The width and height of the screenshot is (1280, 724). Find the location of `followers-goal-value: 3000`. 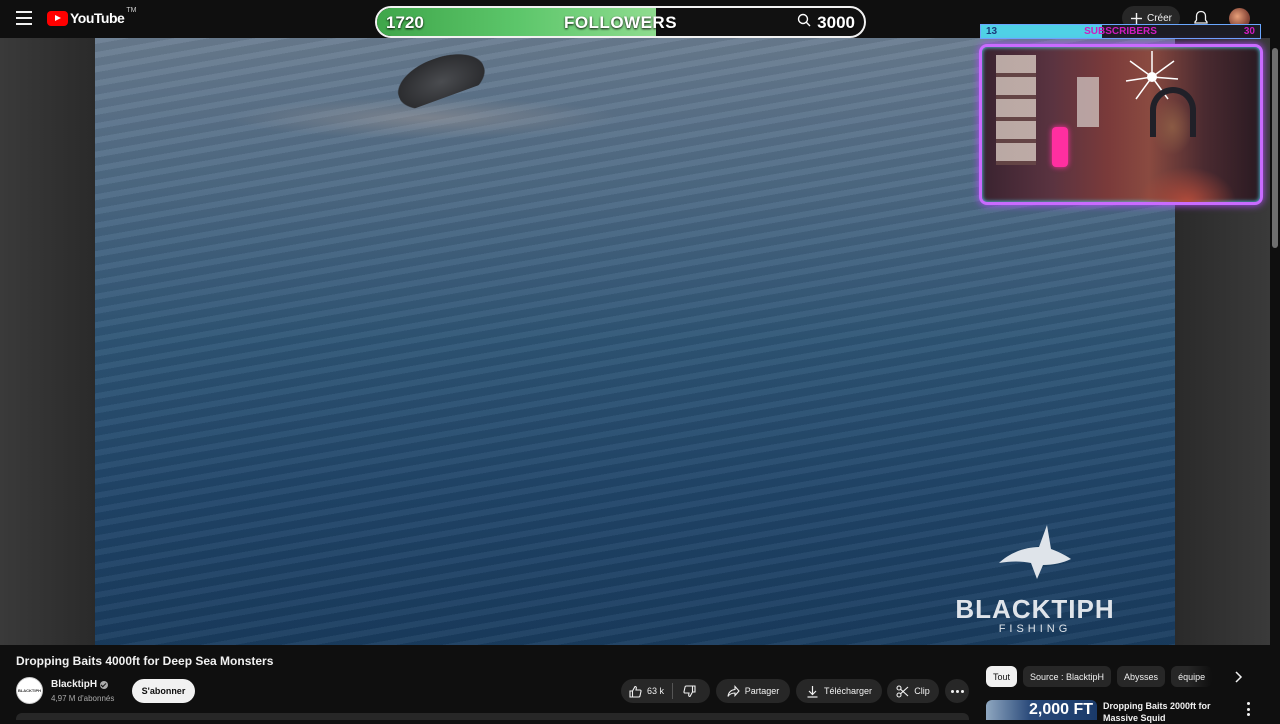

followers-goal-value: 3000 is located at coordinates (836, 22).